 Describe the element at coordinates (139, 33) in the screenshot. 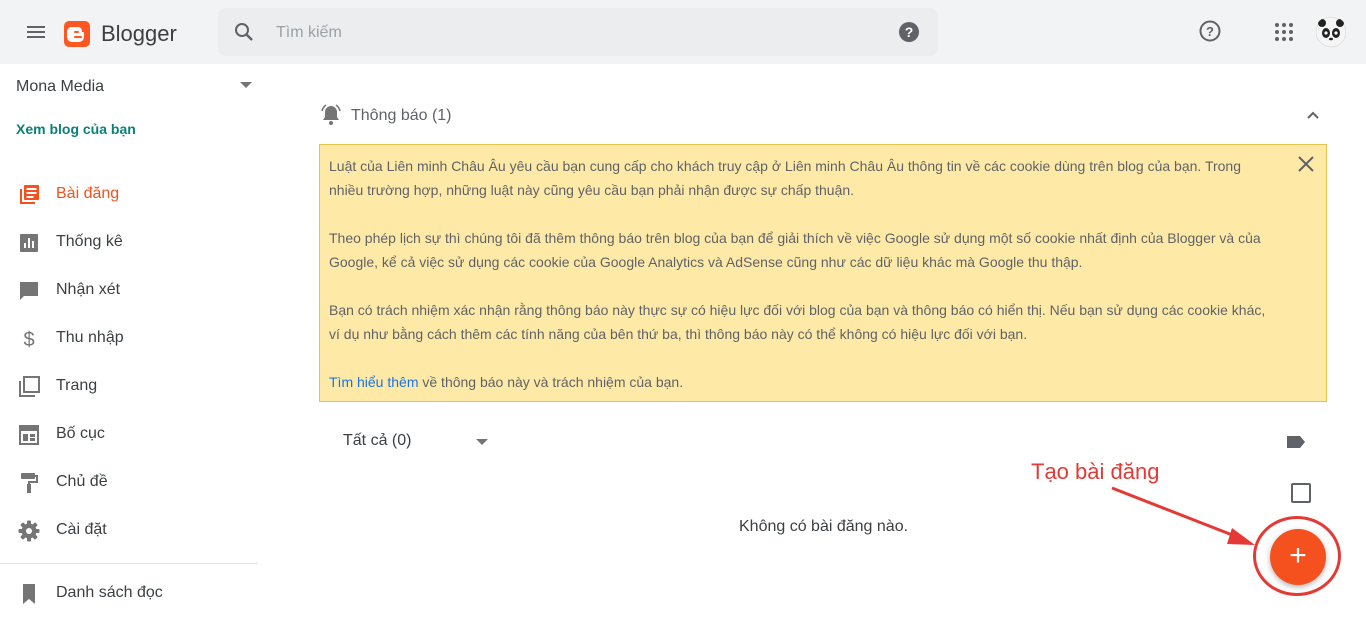

I see `app-name: Blogger` at that location.